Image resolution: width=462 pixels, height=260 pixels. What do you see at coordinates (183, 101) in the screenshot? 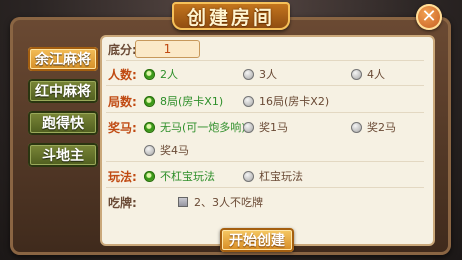
I see `rounds-option-8: 8局(房卡X1)` at bounding box center [183, 101].